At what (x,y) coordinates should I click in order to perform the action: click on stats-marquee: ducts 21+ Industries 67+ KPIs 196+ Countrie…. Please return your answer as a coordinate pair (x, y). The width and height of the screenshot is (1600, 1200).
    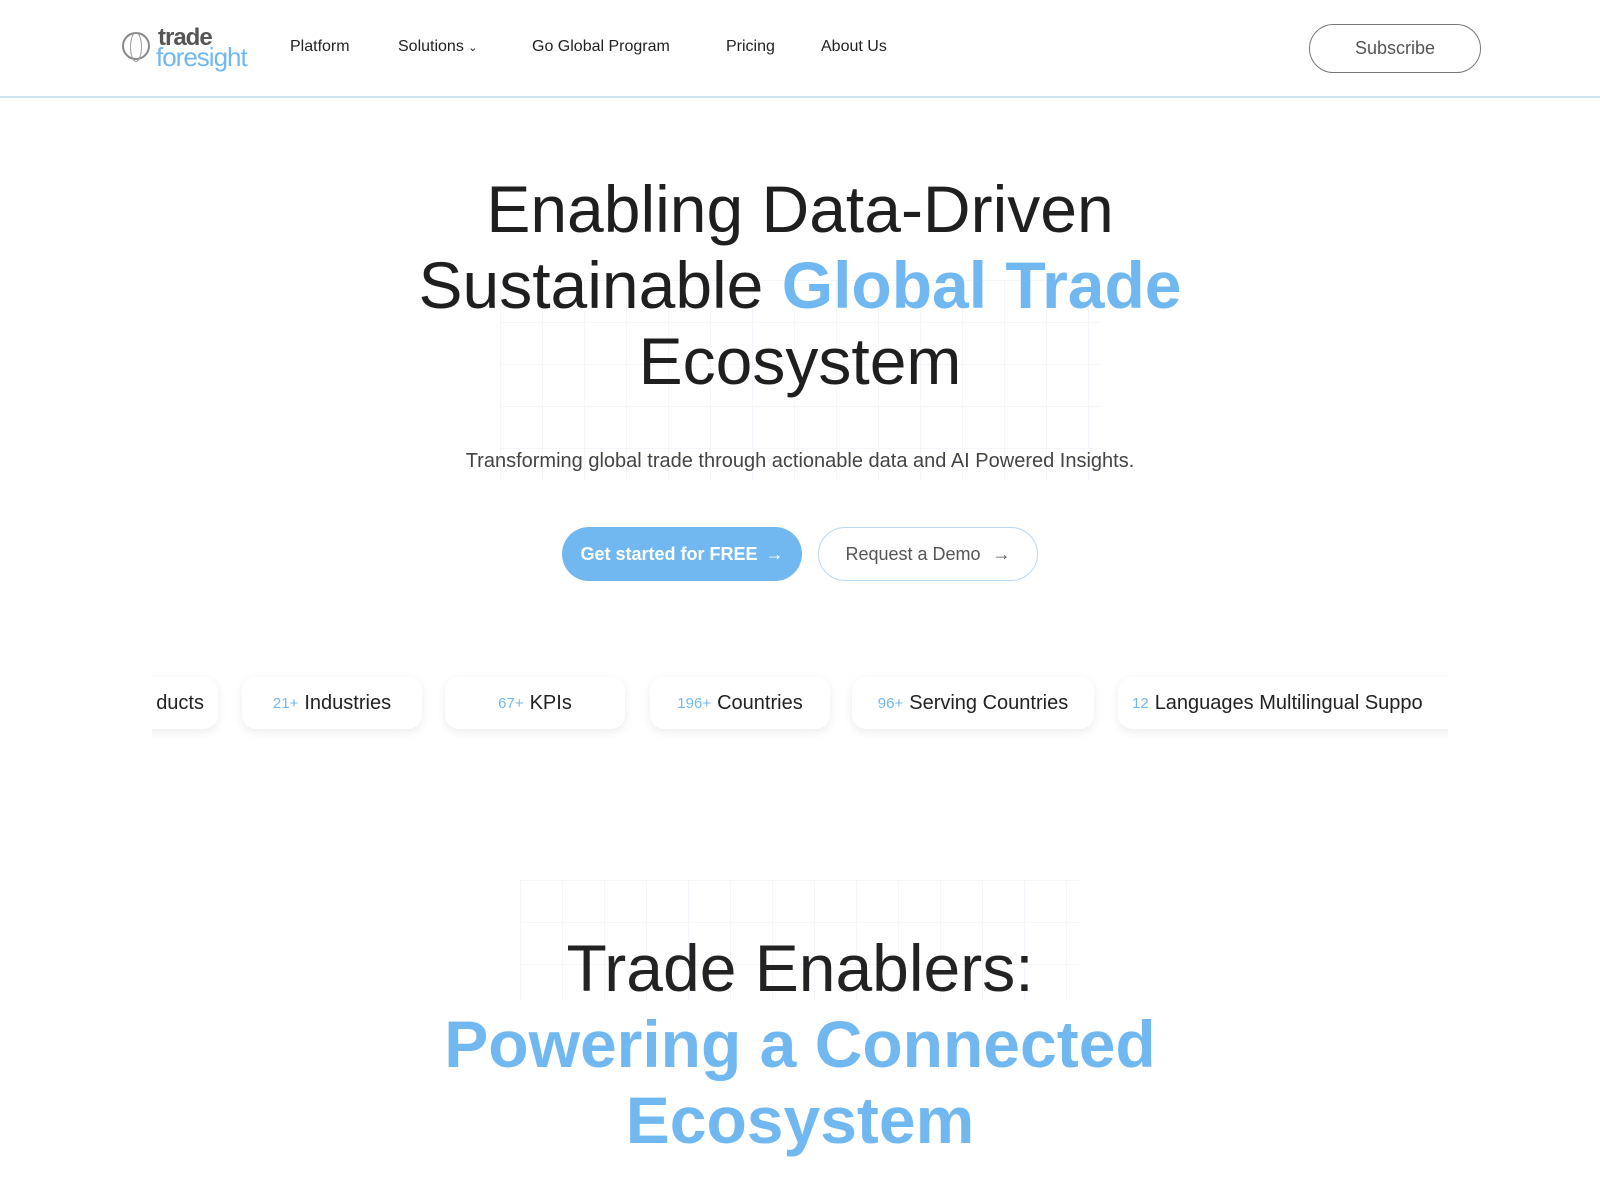
    Looking at the image, I should click on (800, 705).